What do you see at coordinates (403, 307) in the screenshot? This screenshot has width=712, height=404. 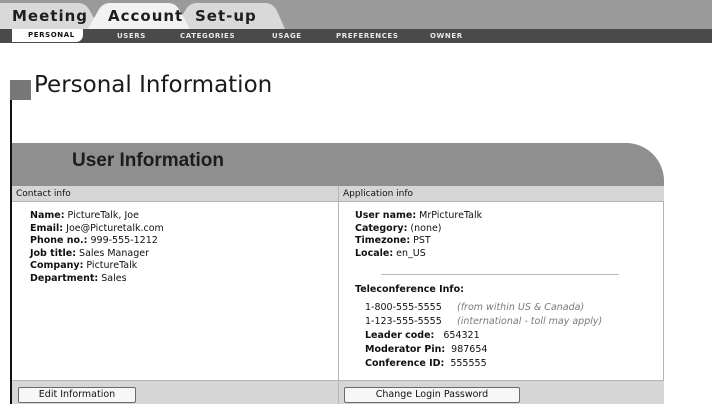 I see `dial-in-number: 1-800-555-5555` at bounding box center [403, 307].